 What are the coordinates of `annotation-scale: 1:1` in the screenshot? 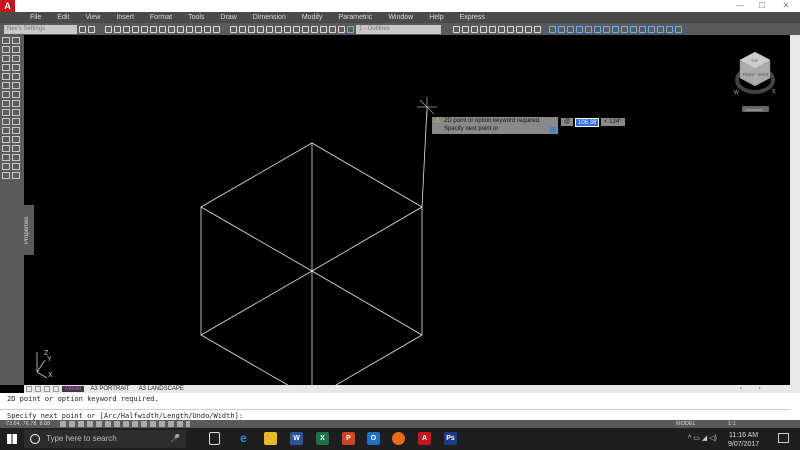 It's located at (732, 424).